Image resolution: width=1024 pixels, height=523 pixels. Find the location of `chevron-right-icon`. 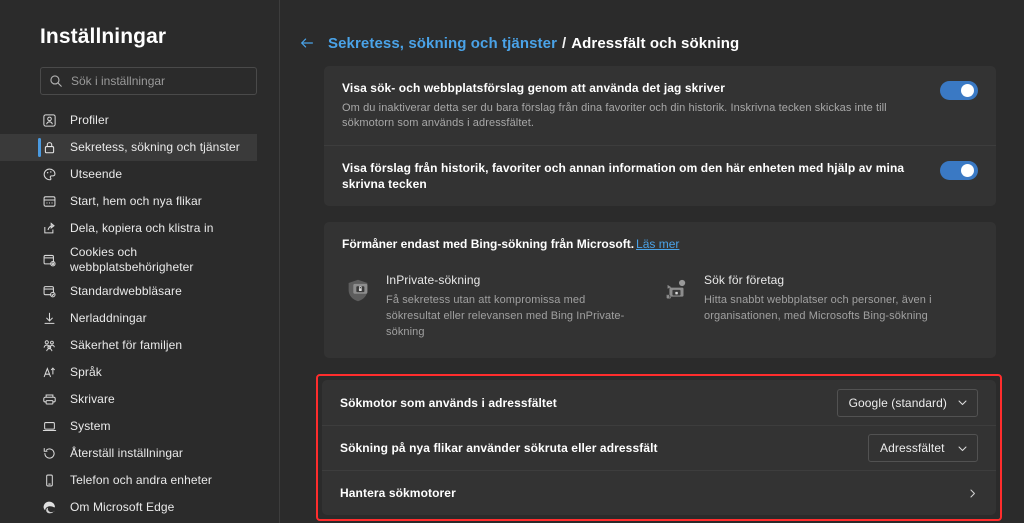

chevron-right-icon is located at coordinates (972, 493).